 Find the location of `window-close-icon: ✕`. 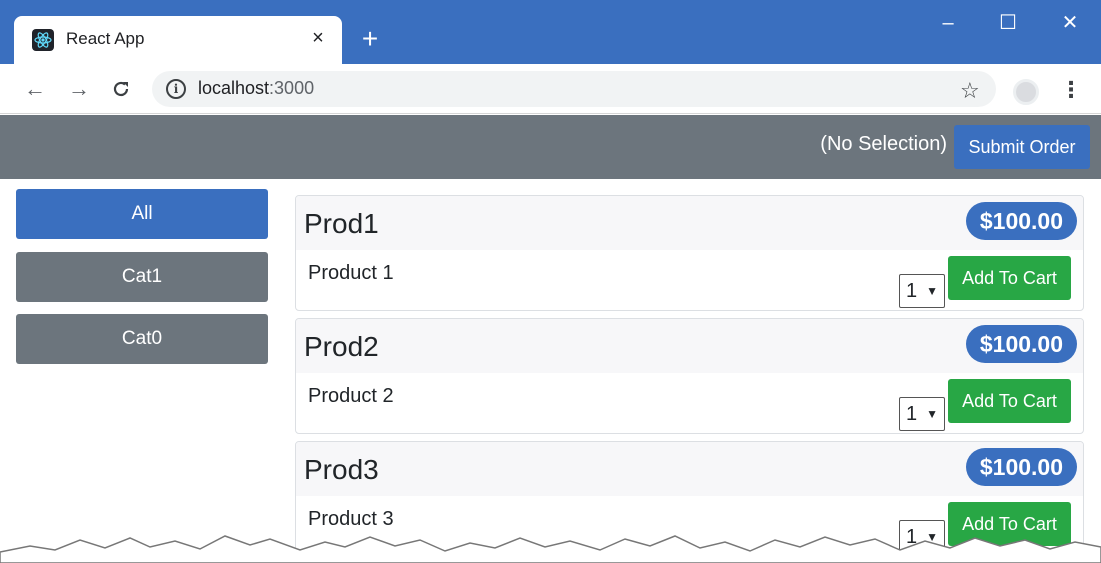

window-close-icon: ✕ is located at coordinates (1070, 24).